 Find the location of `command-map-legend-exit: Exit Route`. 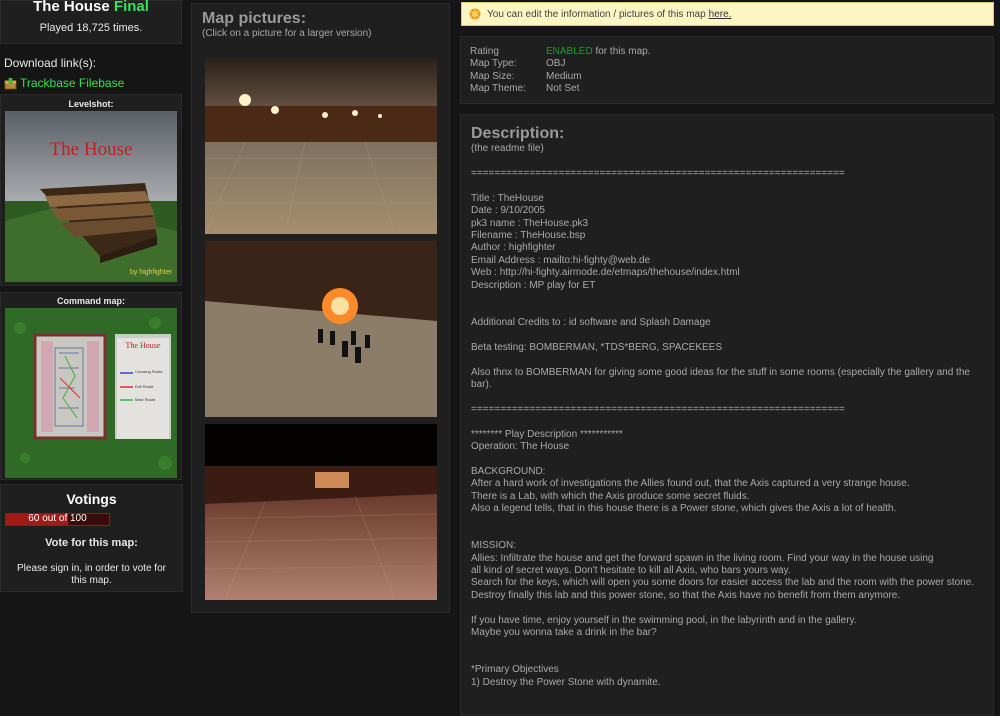

command-map-legend-exit: Exit Route is located at coordinates (144, 386).